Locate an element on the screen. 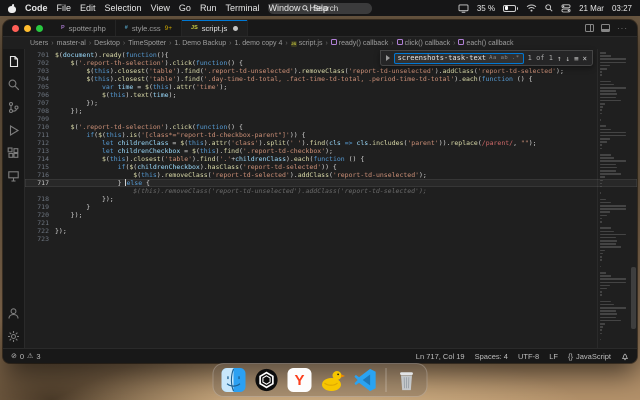 The height and width of the screenshot is (400, 640). find-input: screenshots-task-text Aa ab .* is located at coordinates (458, 58).